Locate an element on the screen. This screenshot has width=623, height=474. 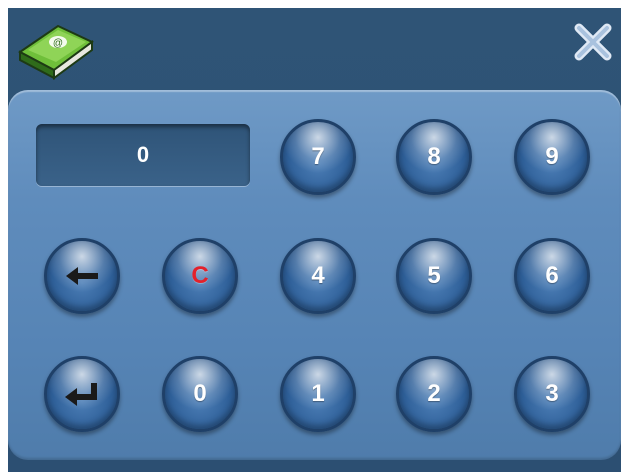
key-6: 6 is located at coordinates (552, 276).